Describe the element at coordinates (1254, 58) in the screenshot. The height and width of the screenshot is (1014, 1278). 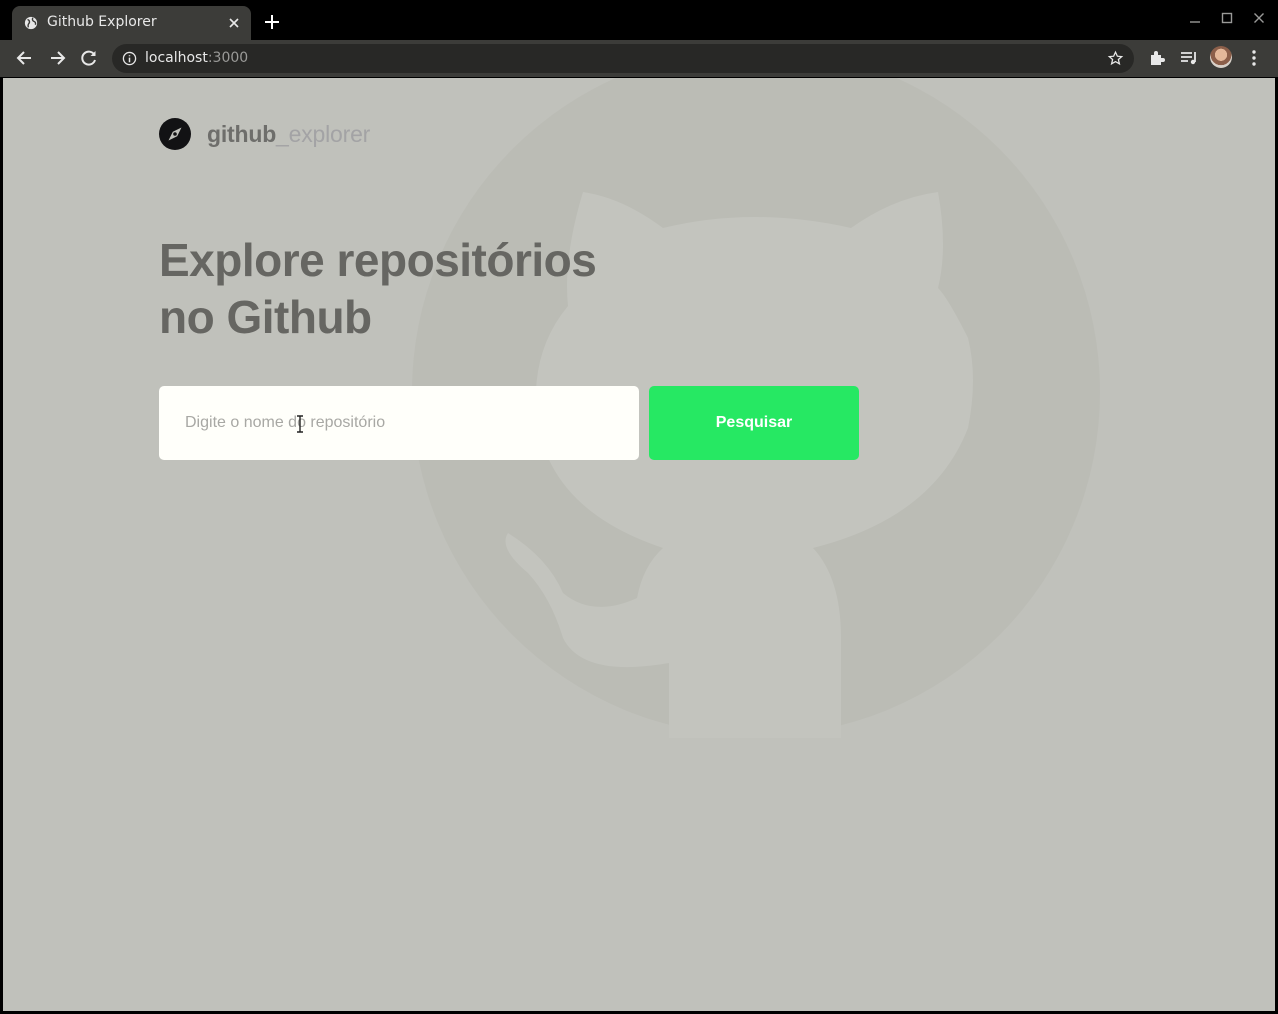
I see `menu-icon` at that location.